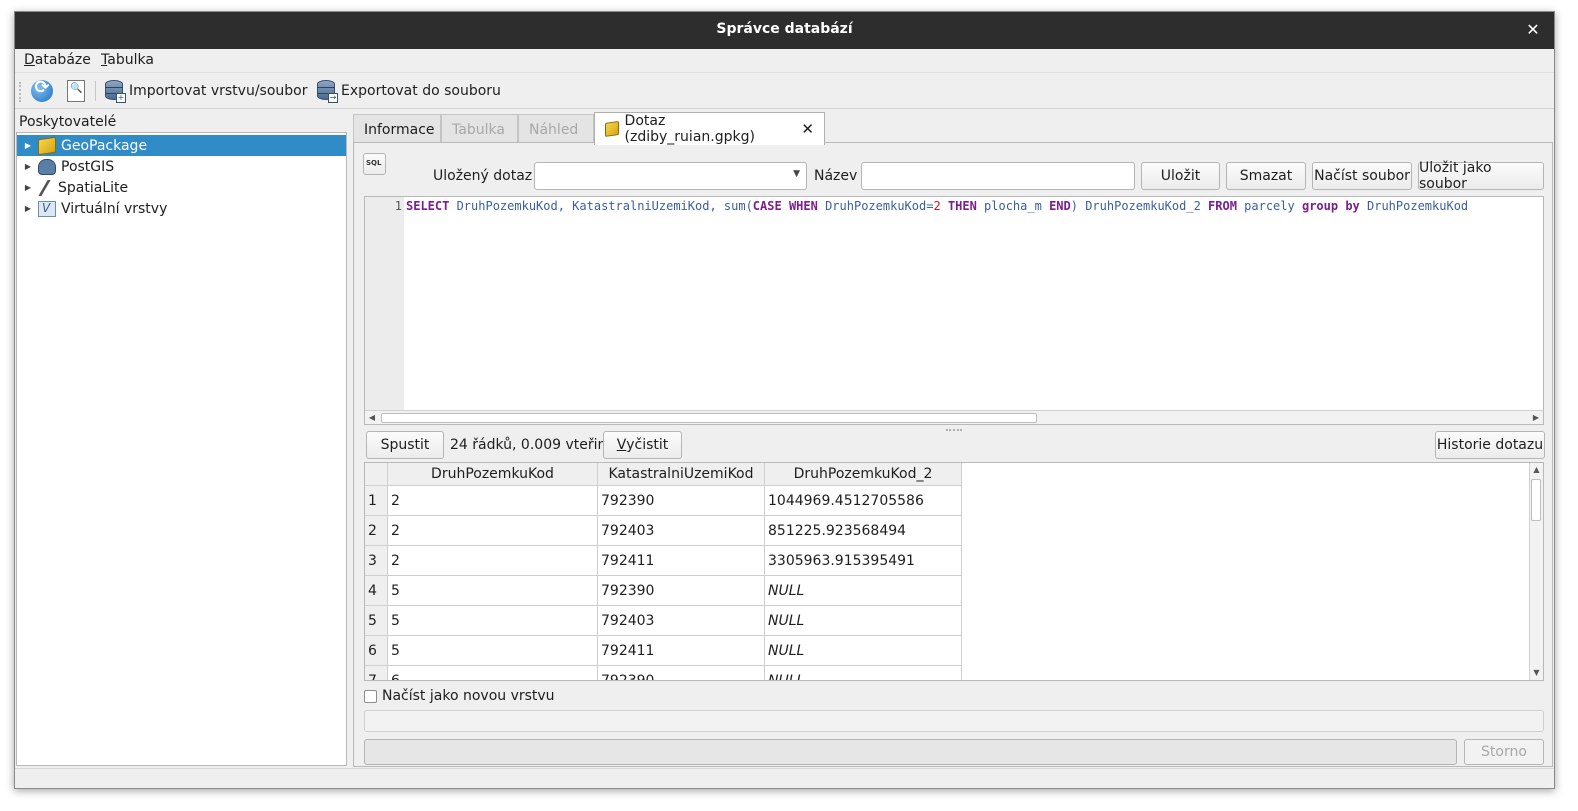  I want to click on name-label: Název, so click(836, 176).